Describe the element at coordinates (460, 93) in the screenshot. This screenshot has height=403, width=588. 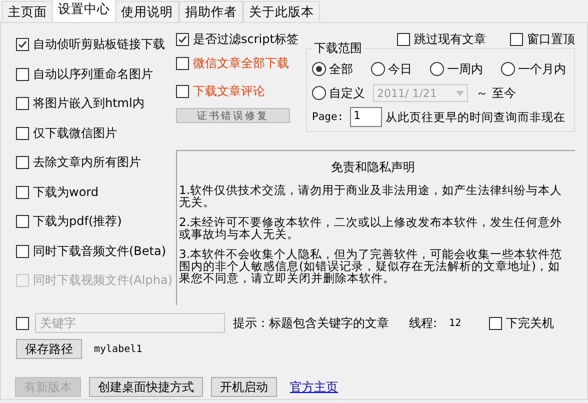
I see `dropdown-icon` at that location.